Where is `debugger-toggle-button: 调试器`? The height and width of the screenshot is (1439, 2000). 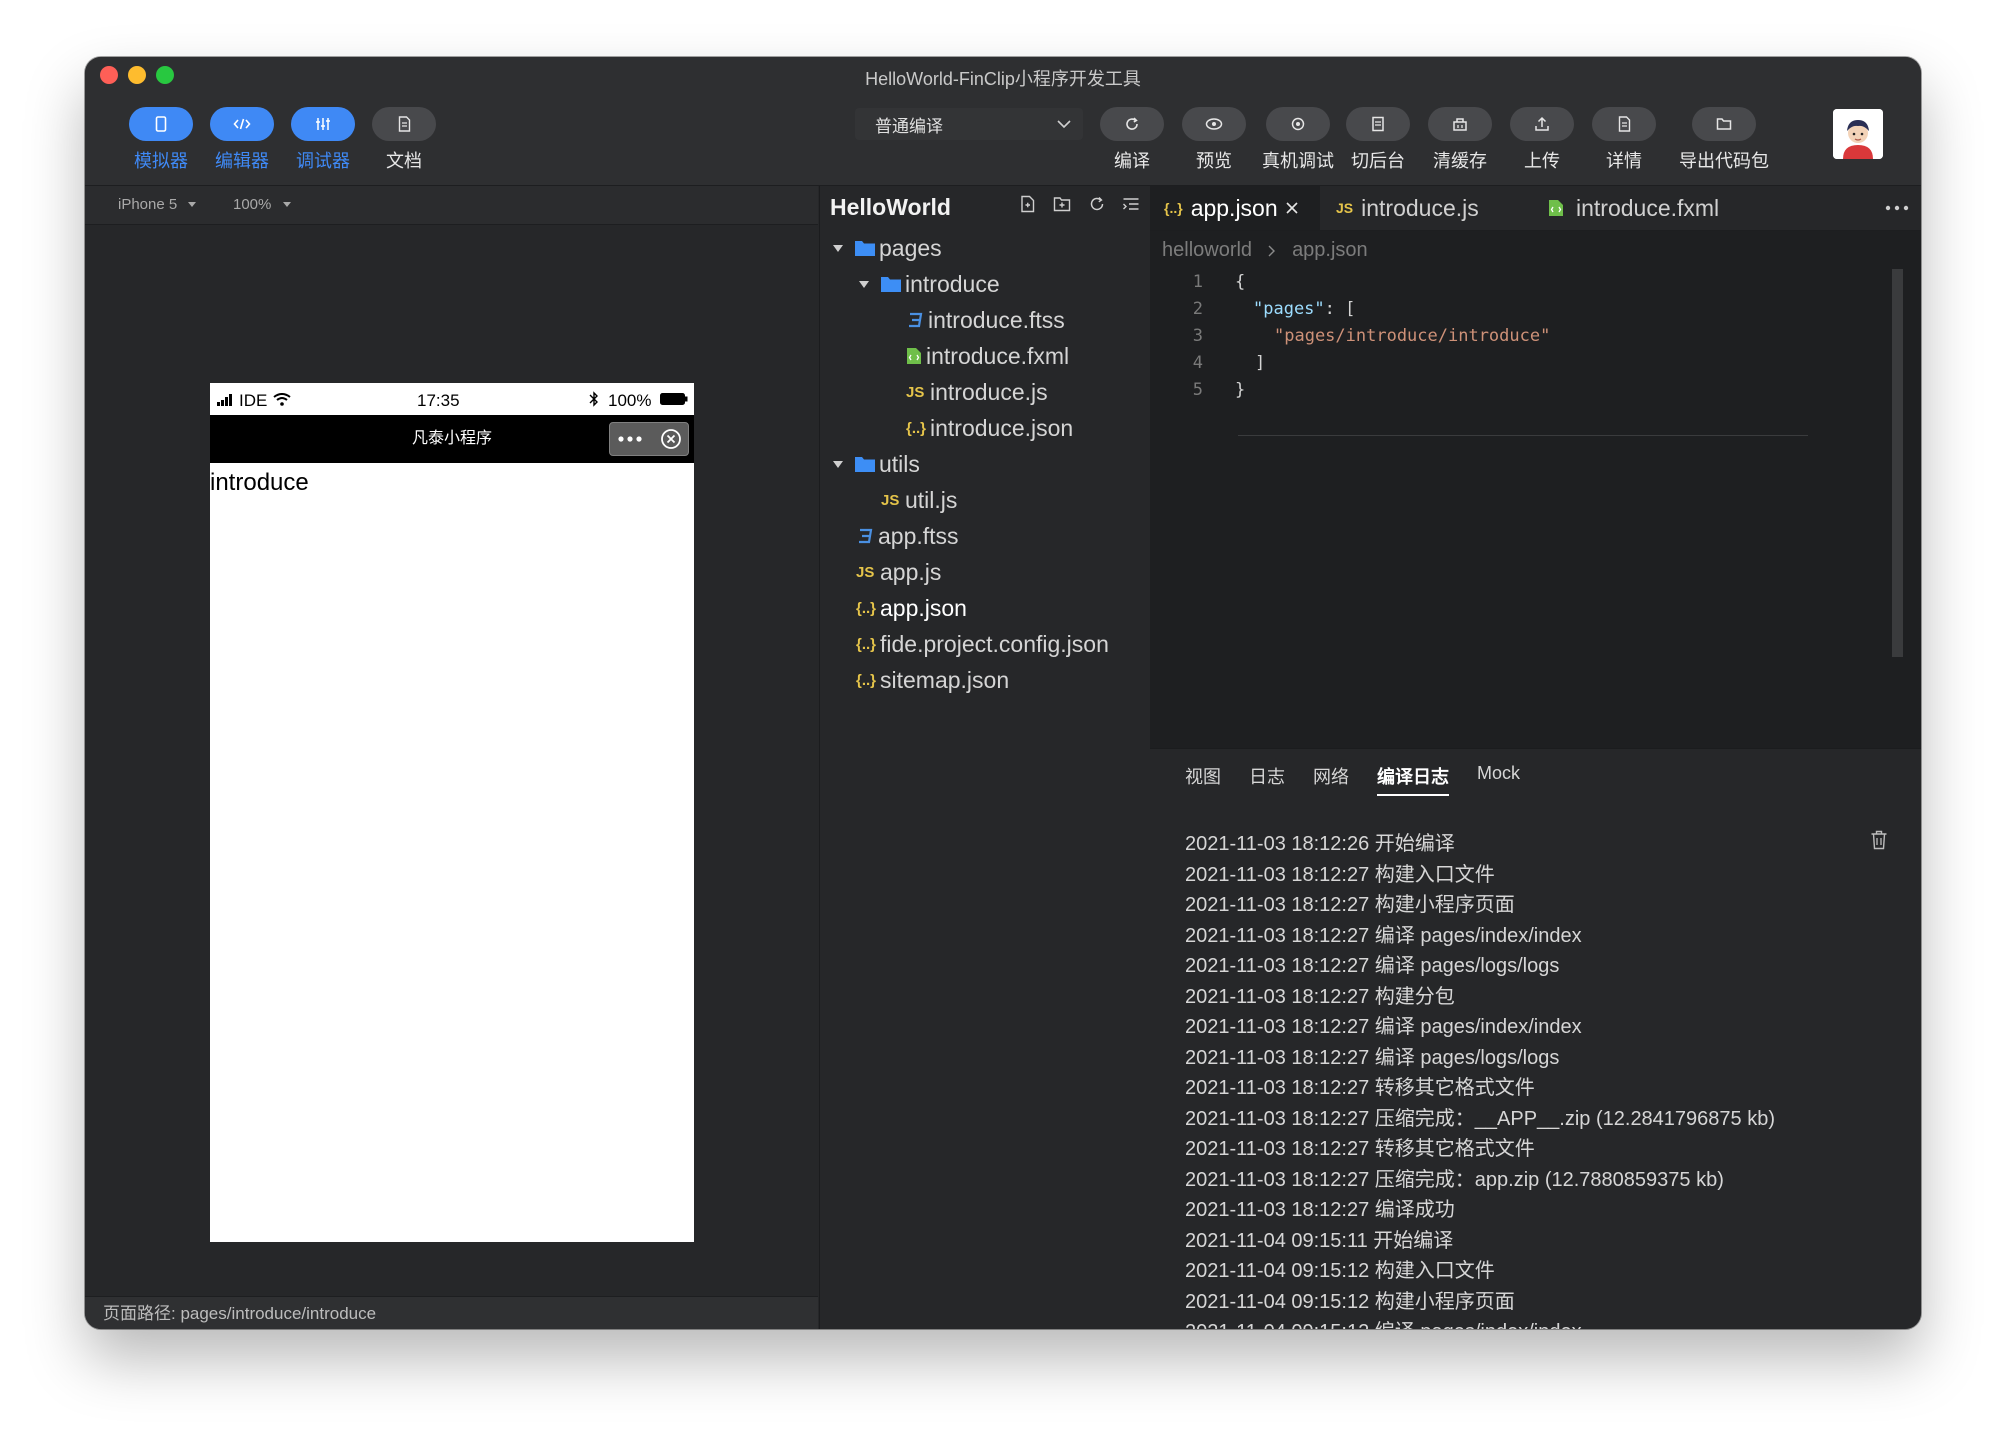 debugger-toggle-button: 调试器 is located at coordinates (323, 140).